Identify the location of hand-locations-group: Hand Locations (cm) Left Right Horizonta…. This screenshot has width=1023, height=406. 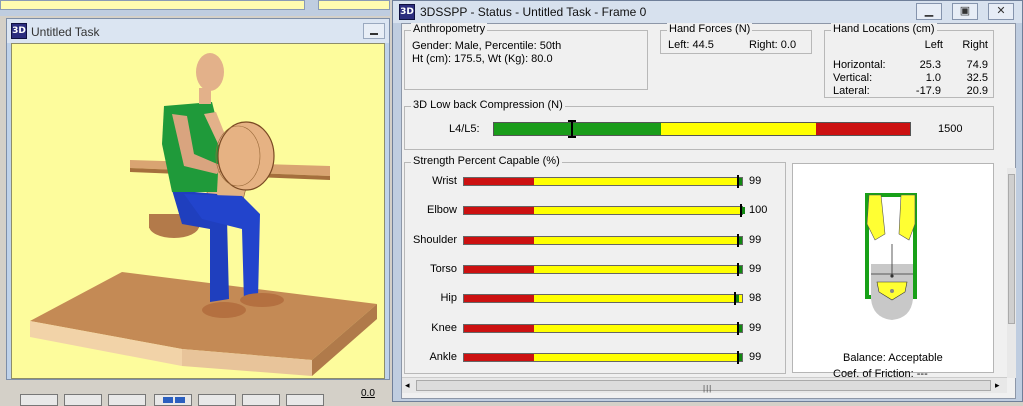
(909, 60).